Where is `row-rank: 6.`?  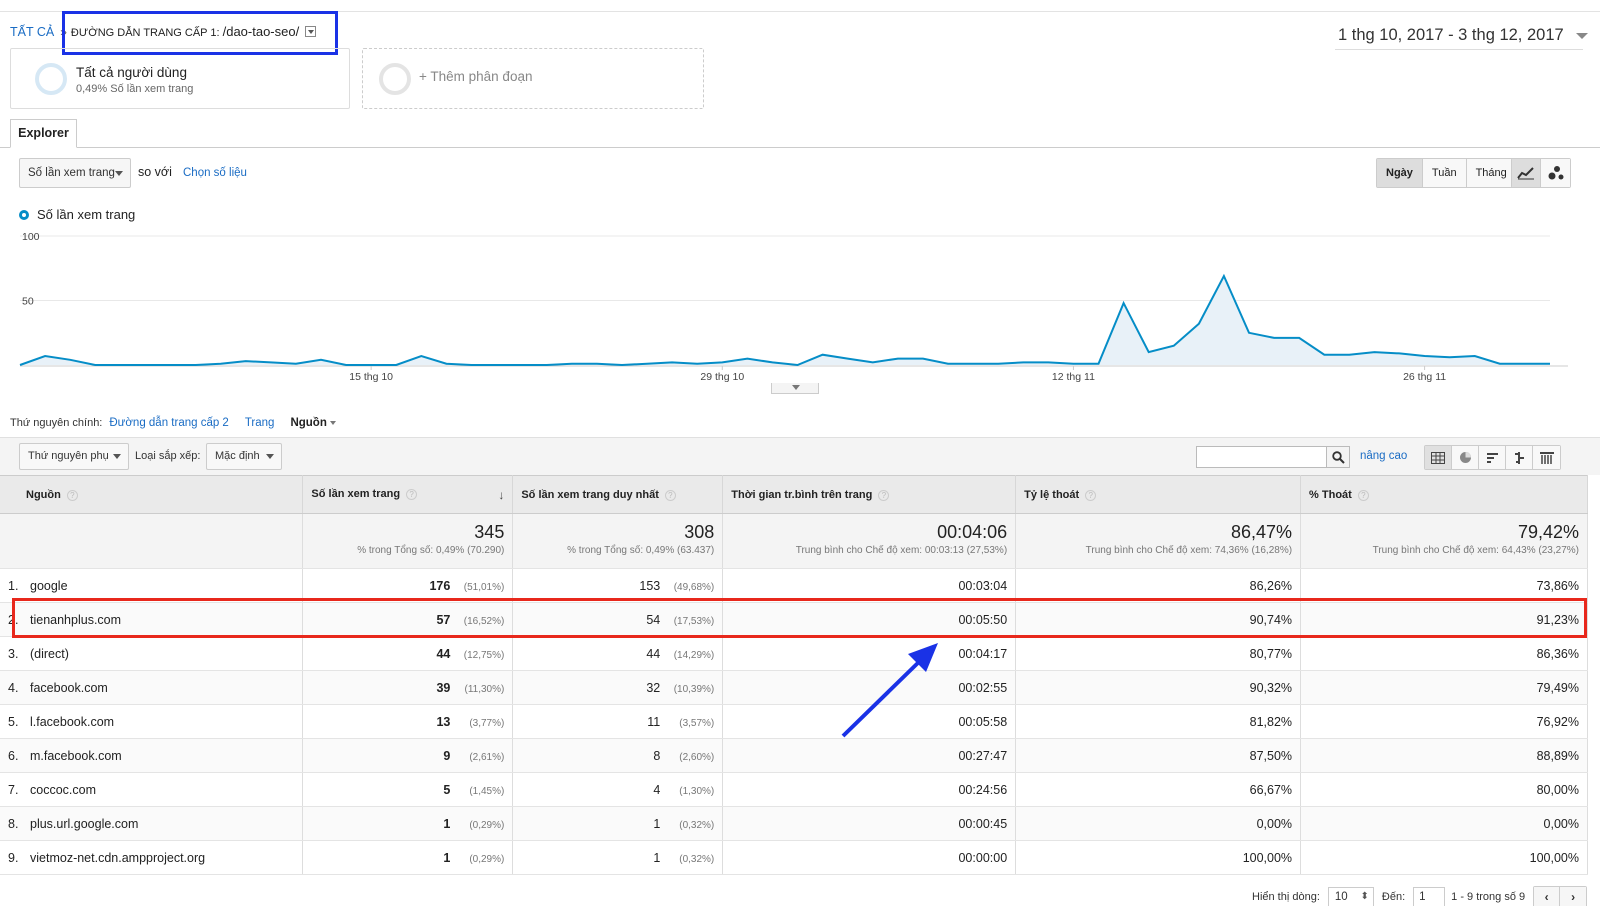 row-rank: 6. is located at coordinates (13, 755).